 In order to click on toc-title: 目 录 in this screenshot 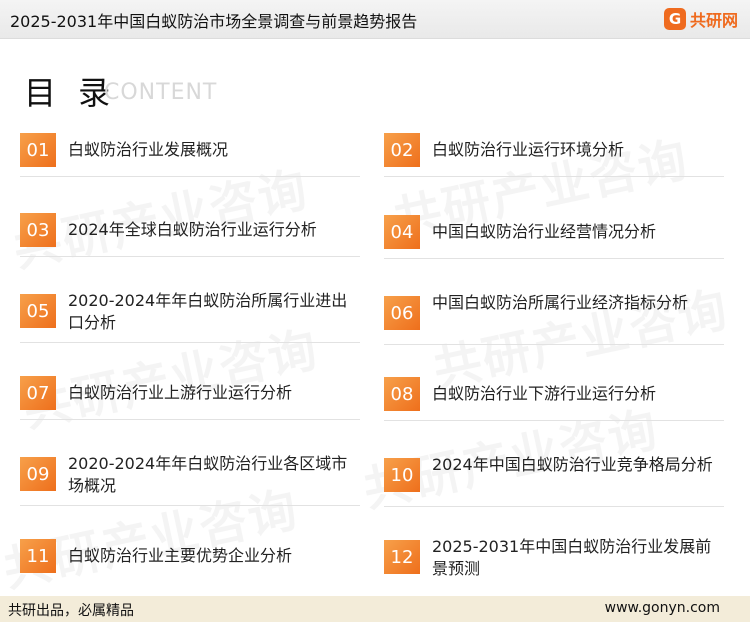, I will do `click(70, 93)`.